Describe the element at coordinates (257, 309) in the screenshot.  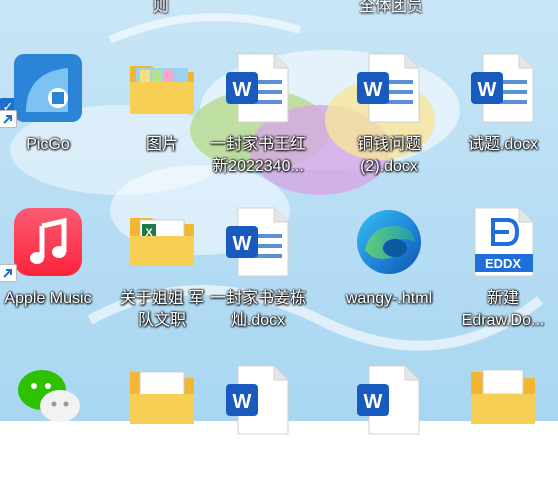
I see `icon-label: 一封家书姜栋 灿.docx` at that location.